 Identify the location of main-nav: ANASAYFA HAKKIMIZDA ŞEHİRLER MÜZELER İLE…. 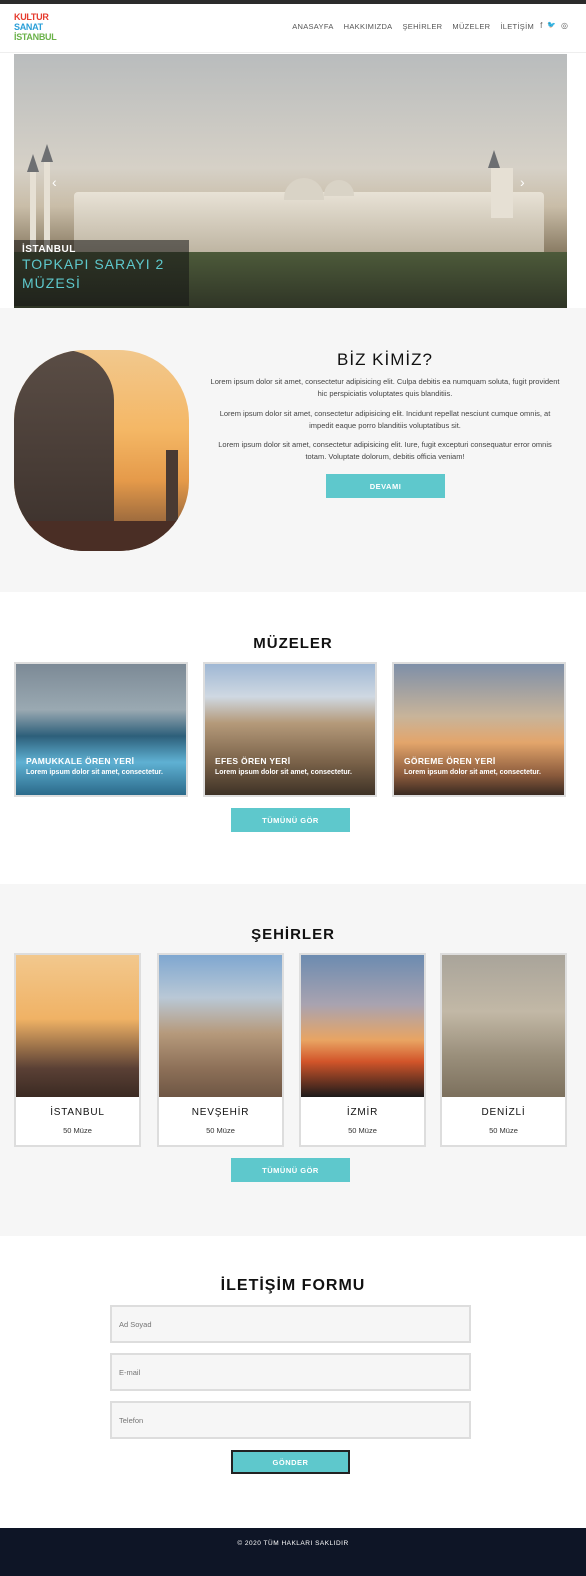
(413, 26).